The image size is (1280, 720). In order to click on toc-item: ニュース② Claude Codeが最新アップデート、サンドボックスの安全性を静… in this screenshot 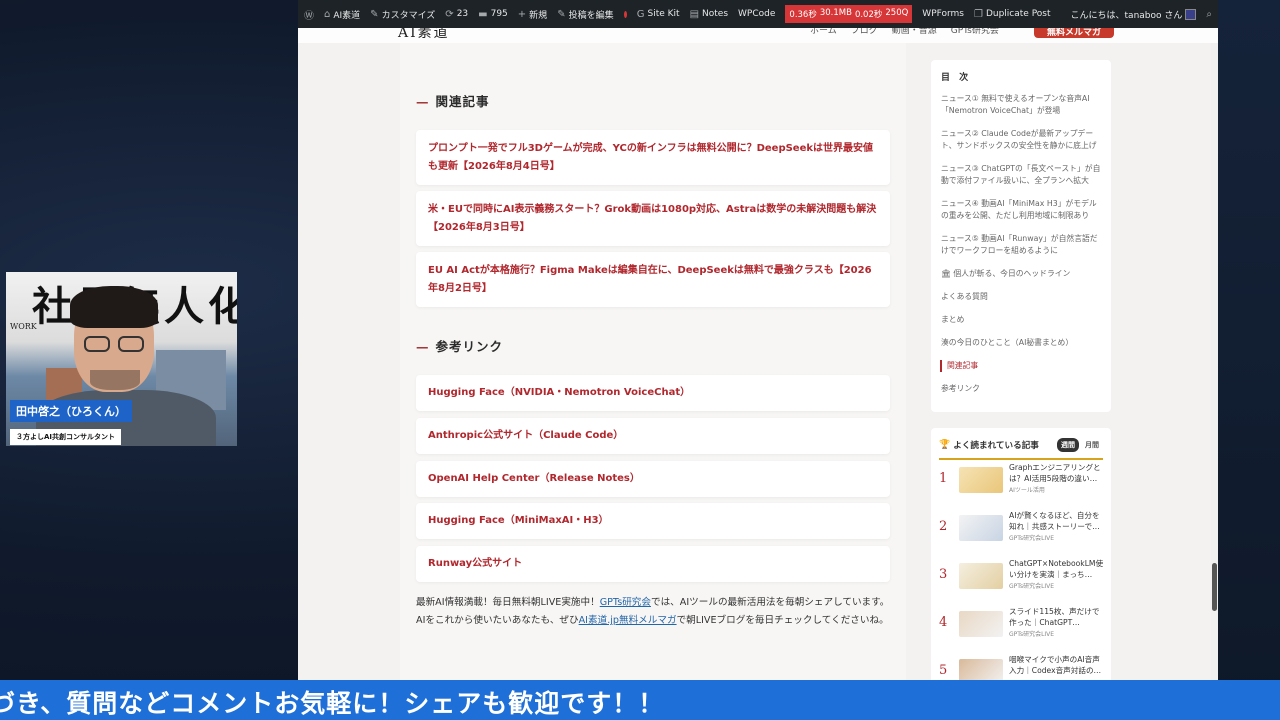, I will do `click(1021, 140)`.